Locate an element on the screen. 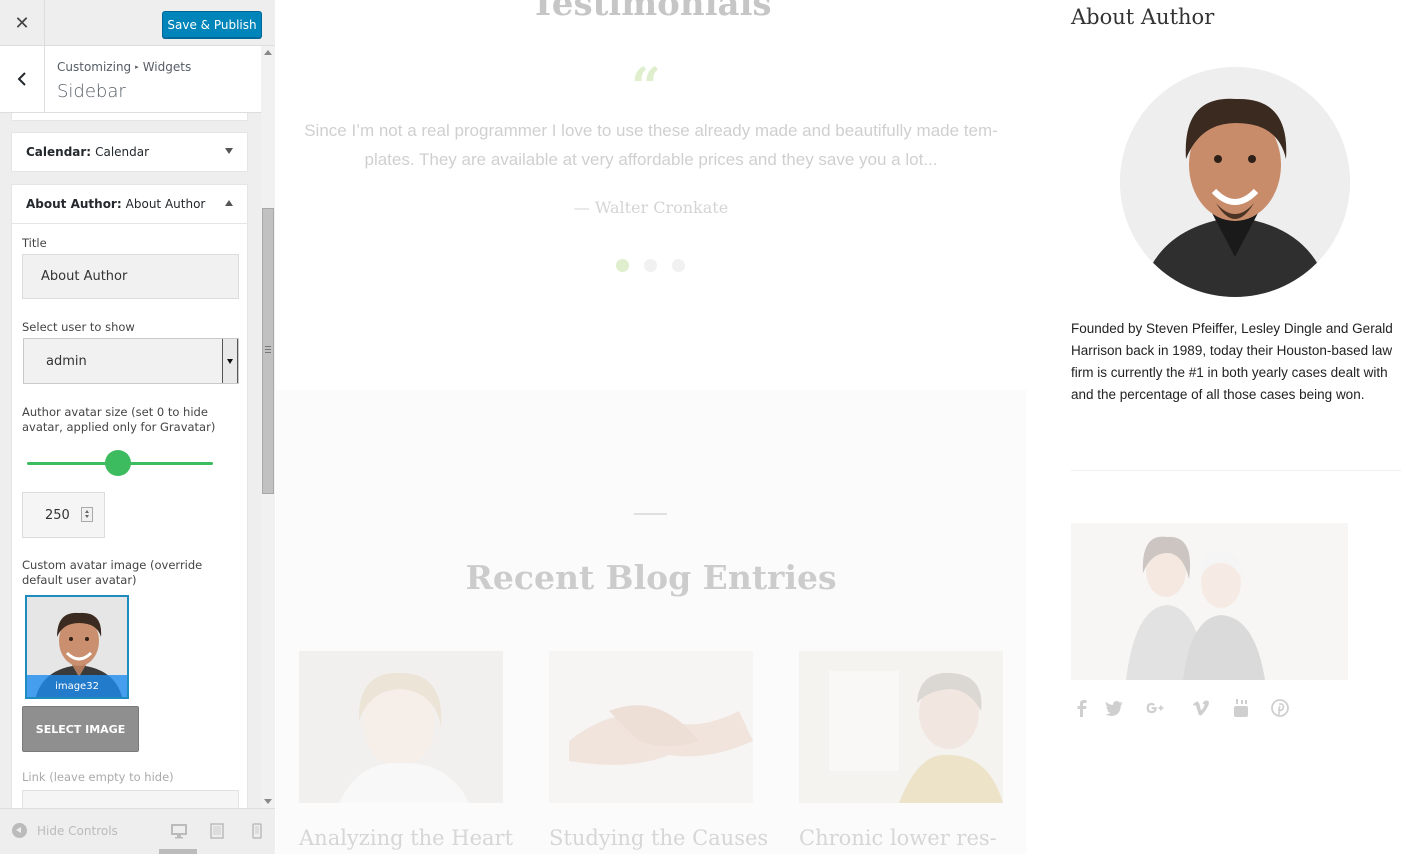 The height and width of the screenshot is (854, 1419). scrollbar-thumb is located at coordinates (268, 351).